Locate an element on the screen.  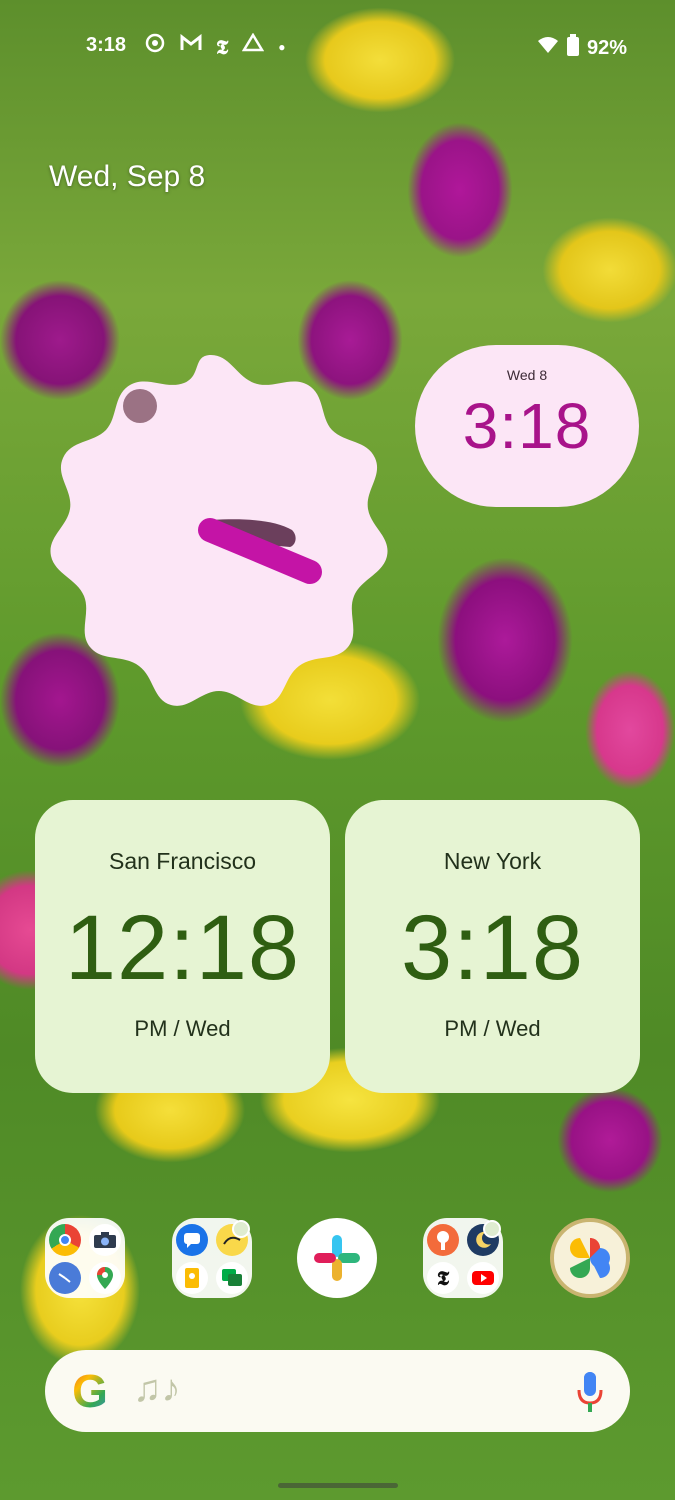
world-clock-new-york: New York 3:18 PM / Wed is located at coordinates (492, 946).